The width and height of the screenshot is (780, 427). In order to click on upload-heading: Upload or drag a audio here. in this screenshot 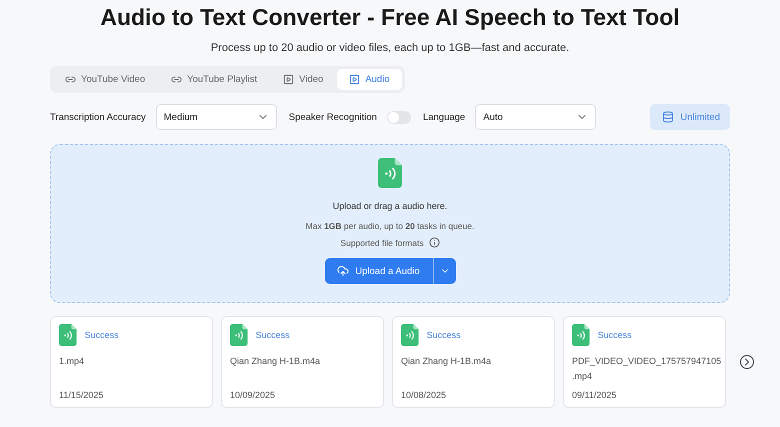, I will do `click(390, 206)`.